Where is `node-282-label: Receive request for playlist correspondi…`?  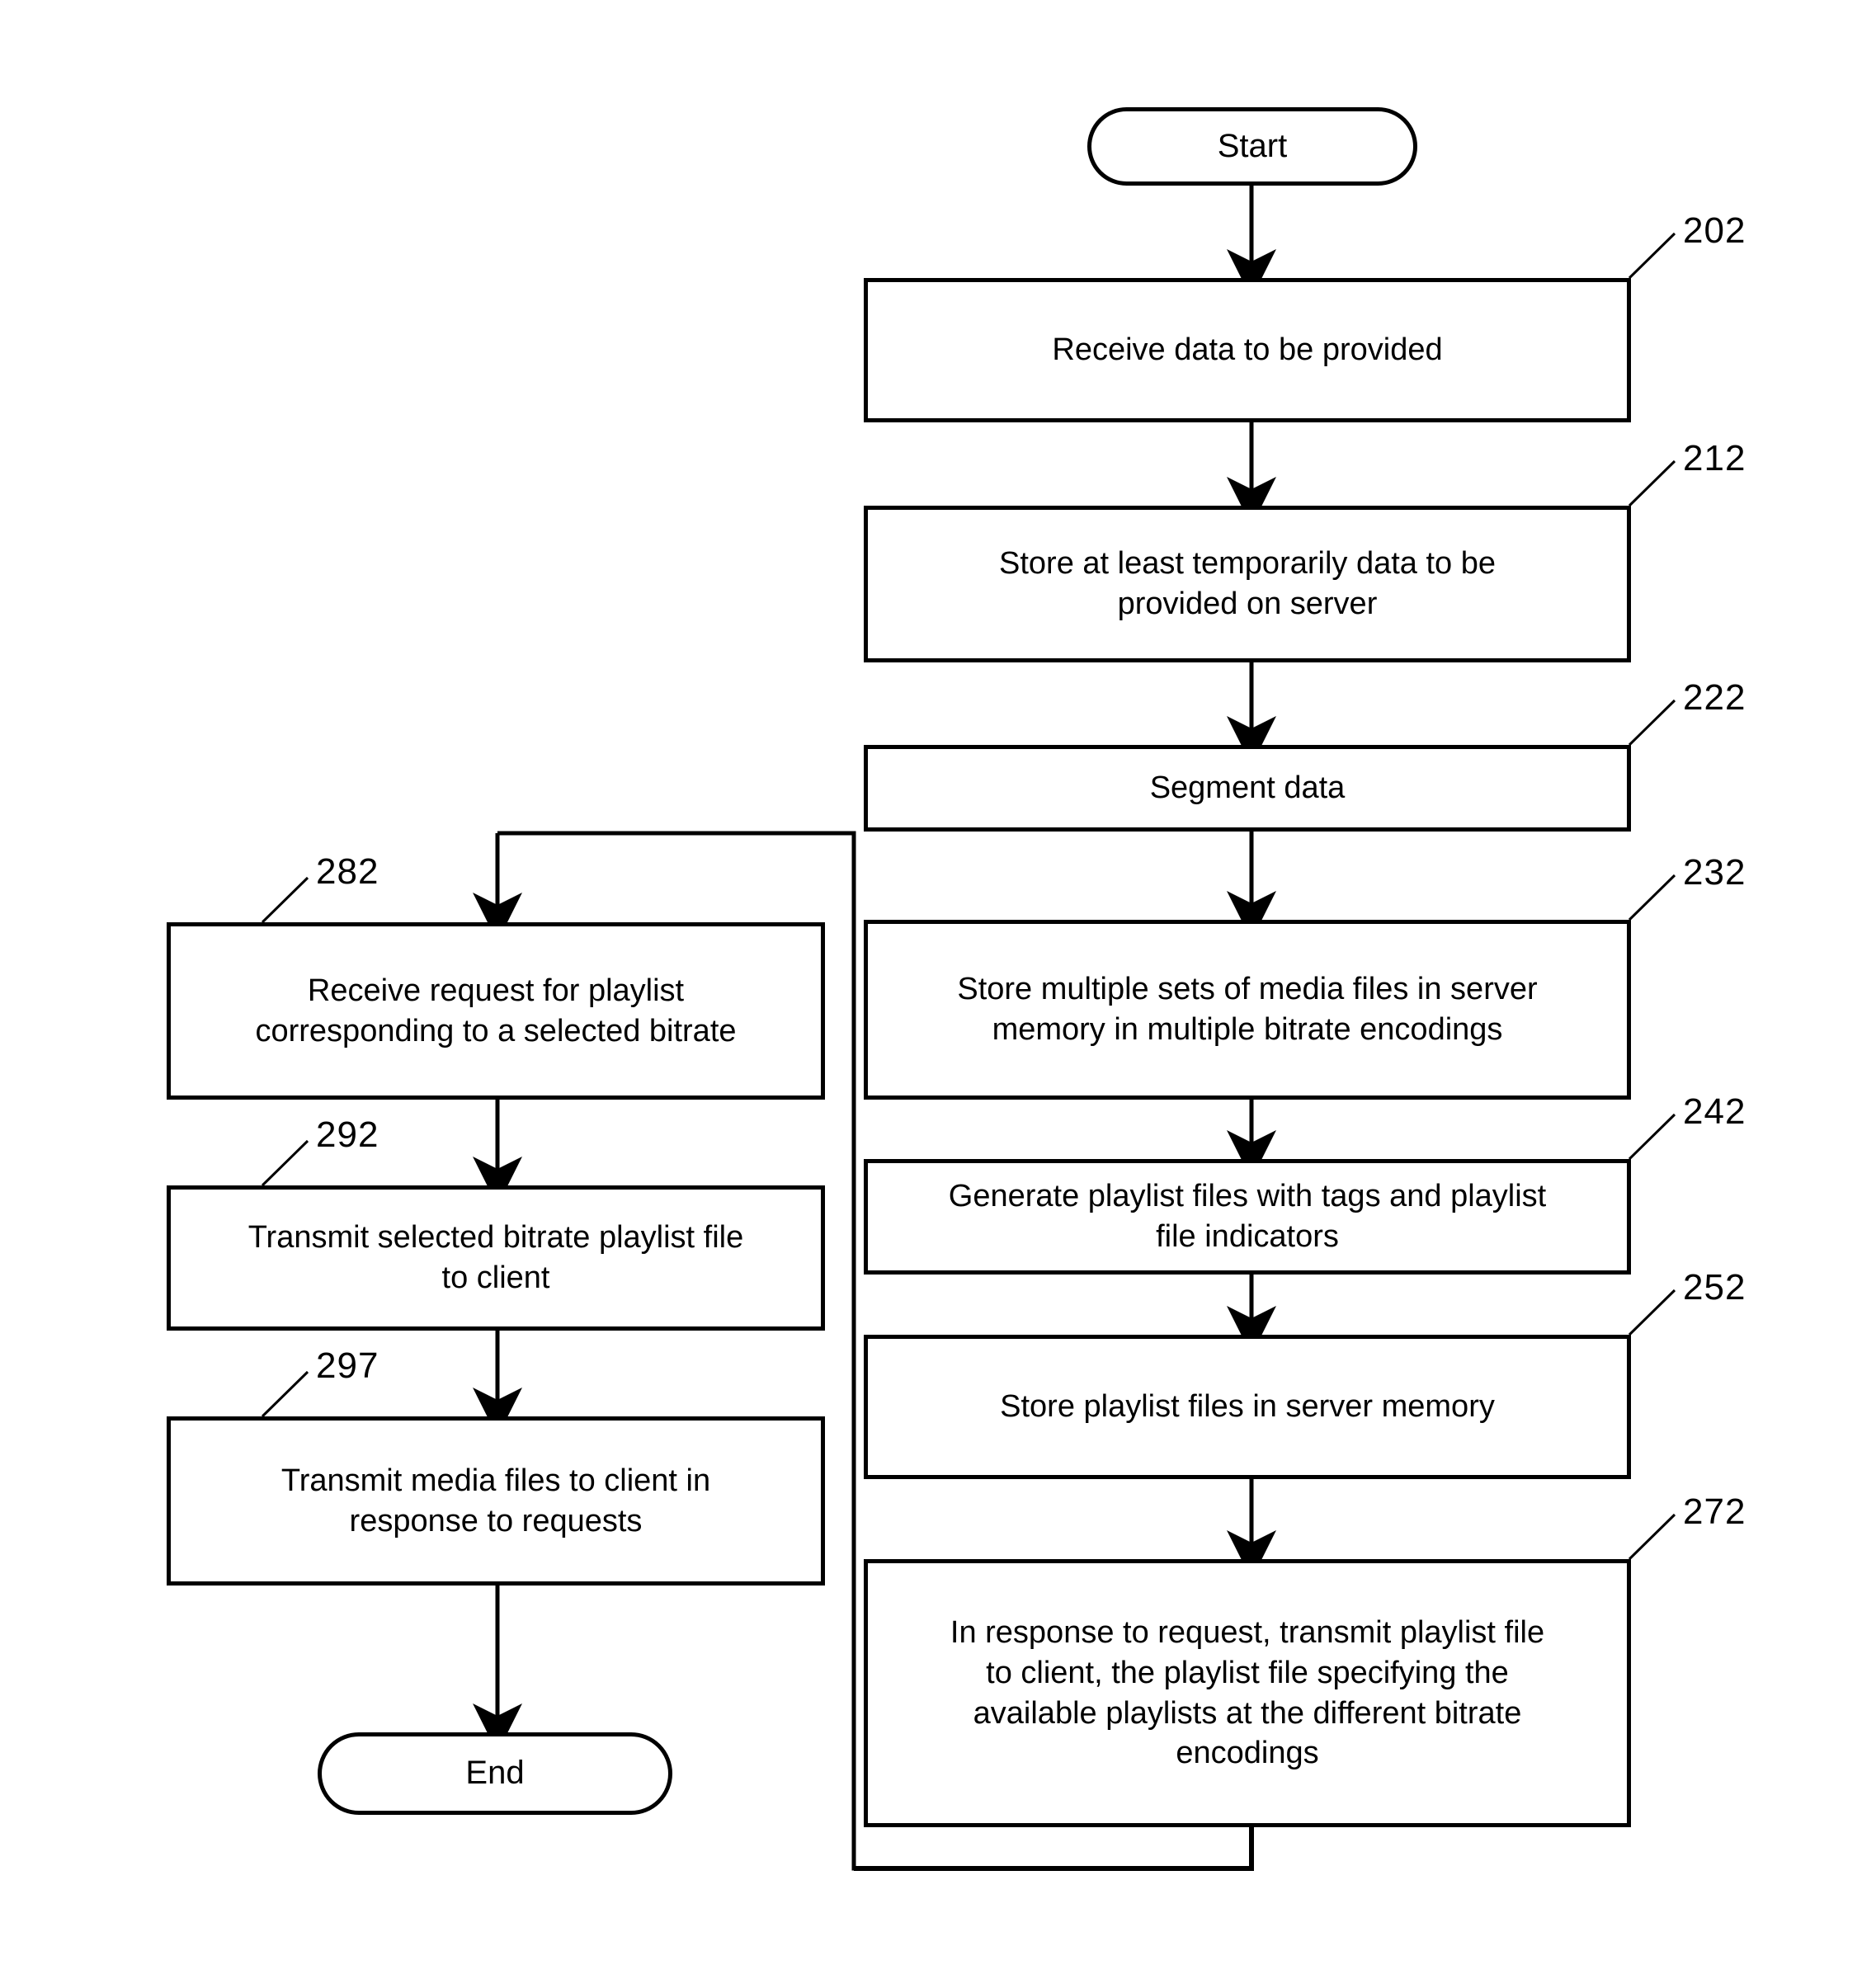 node-282-label: Receive request for playlist correspondi… is located at coordinates (496, 1011).